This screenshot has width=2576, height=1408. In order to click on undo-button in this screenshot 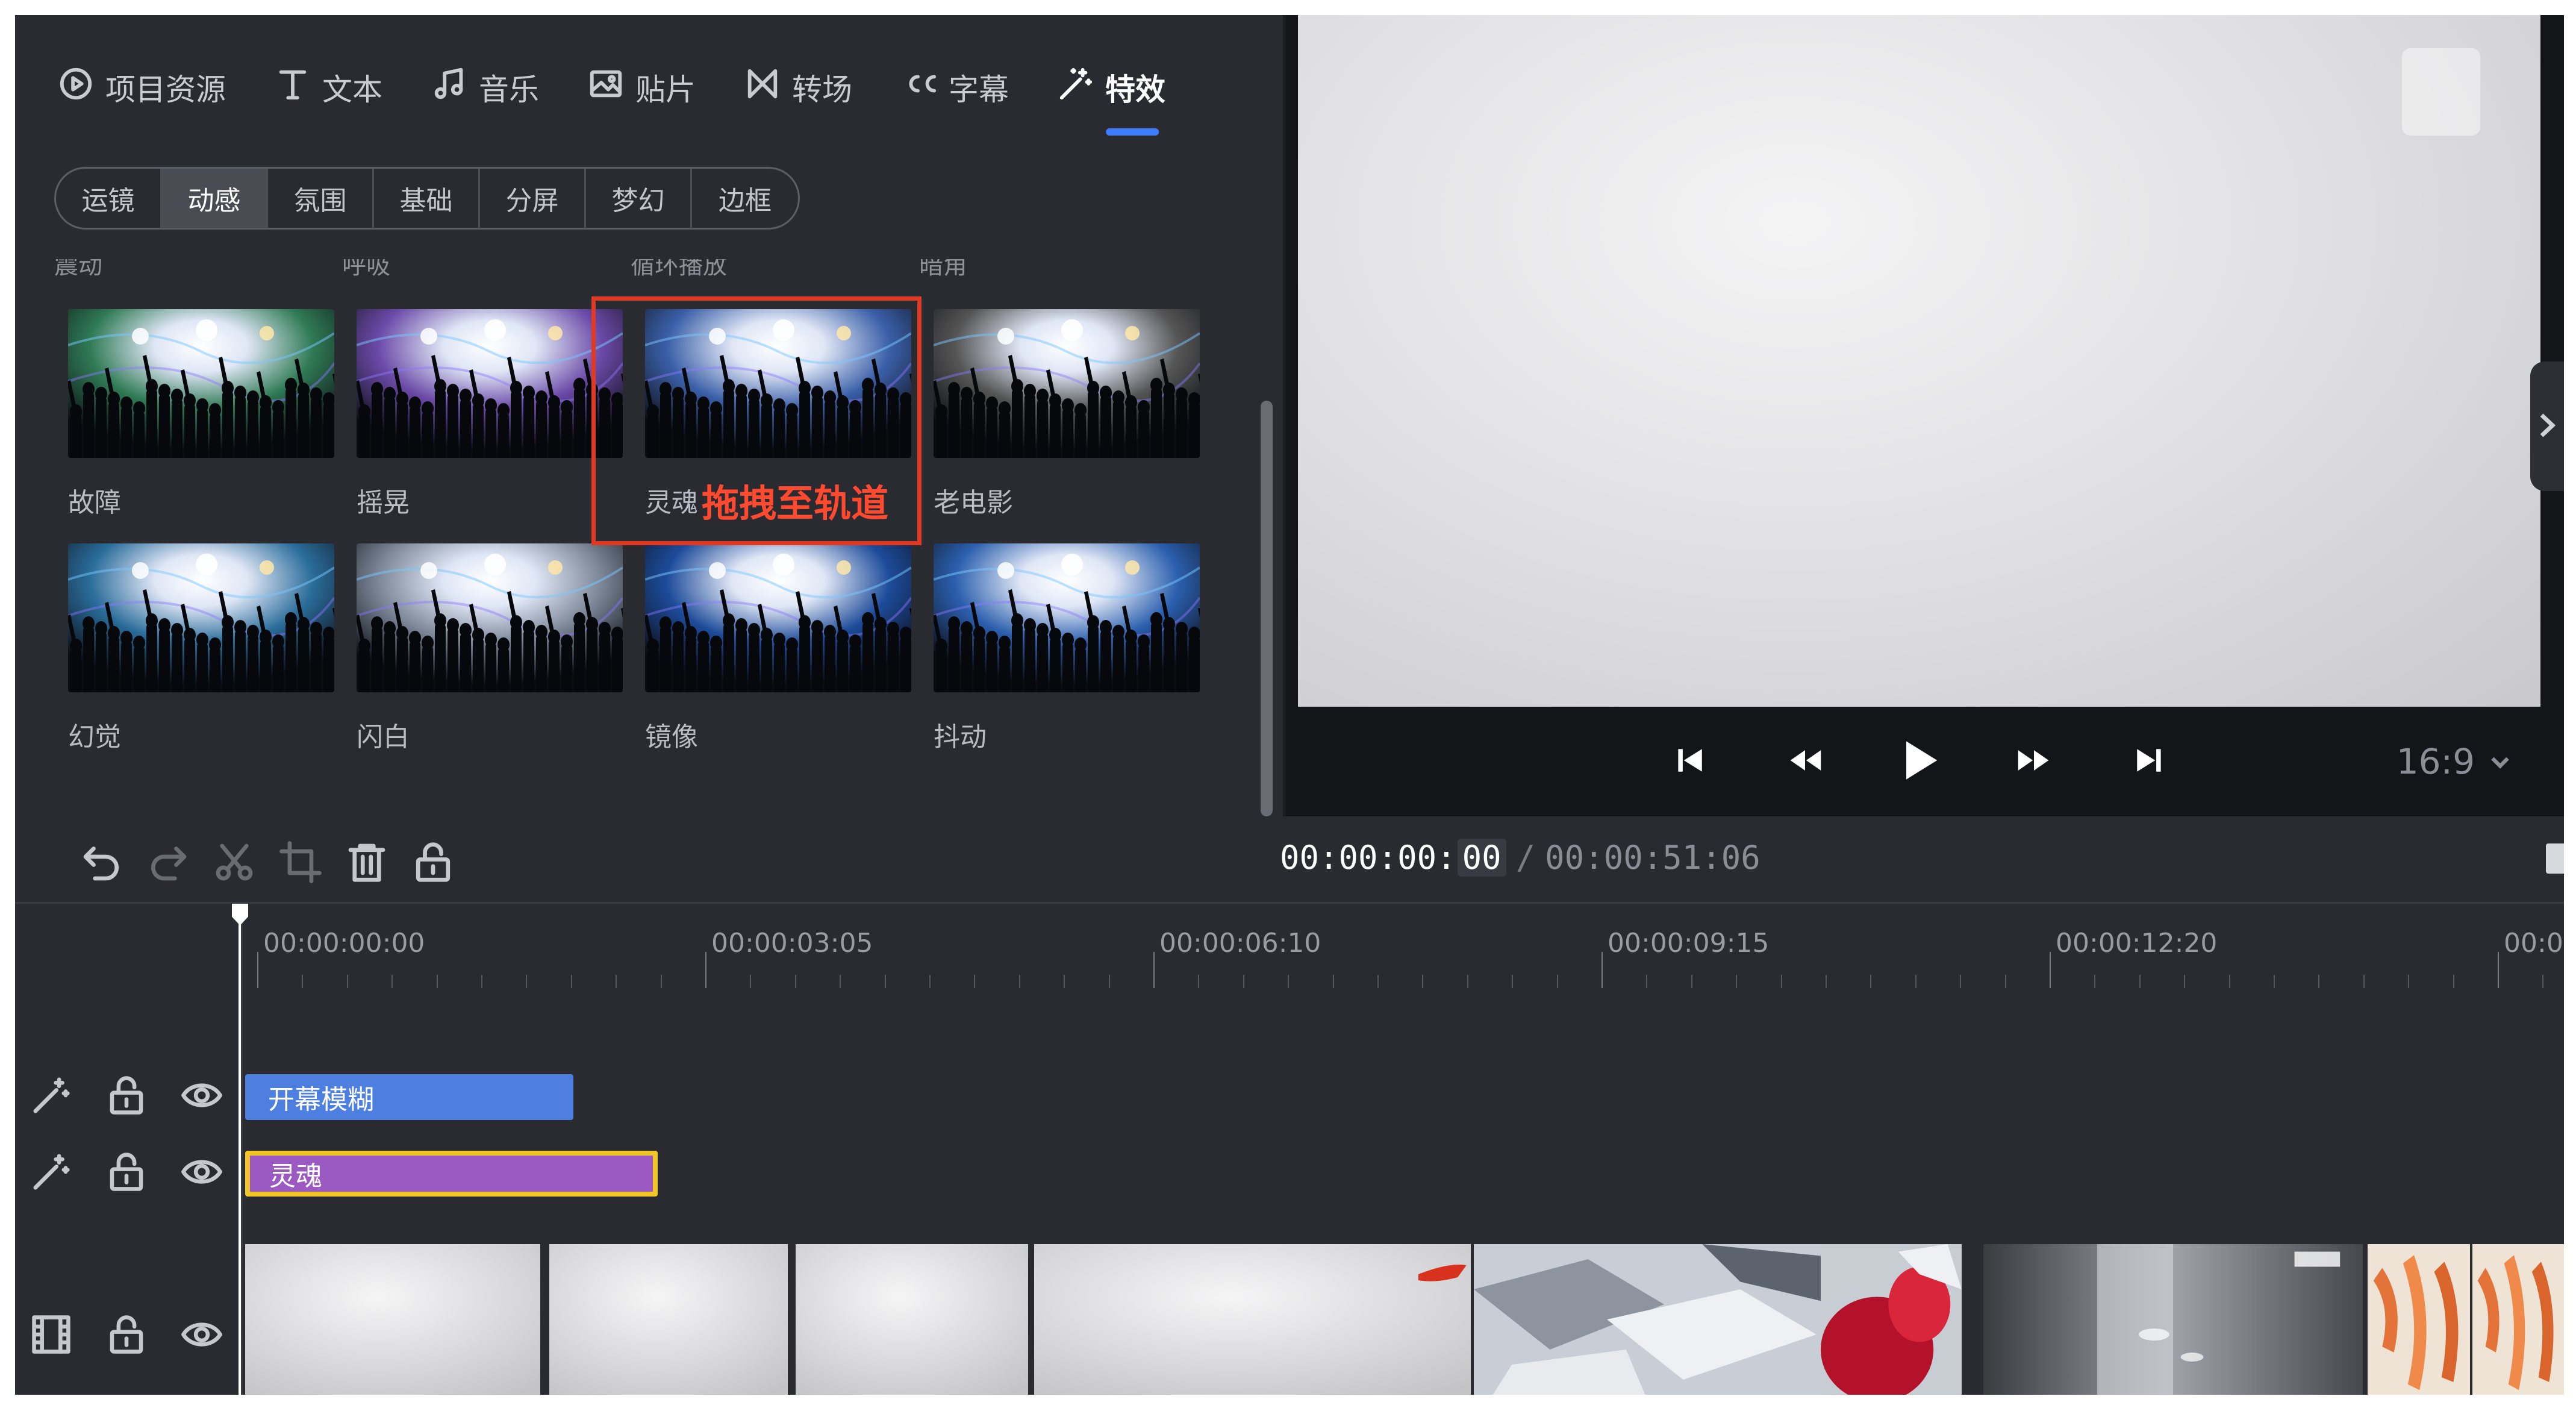, I will do `click(101, 862)`.